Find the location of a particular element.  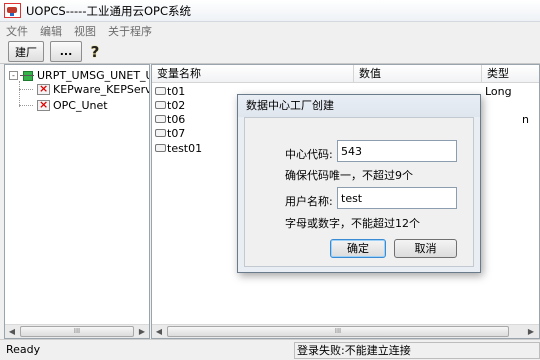

list-item: t07 is located at coordinates (170, 133).